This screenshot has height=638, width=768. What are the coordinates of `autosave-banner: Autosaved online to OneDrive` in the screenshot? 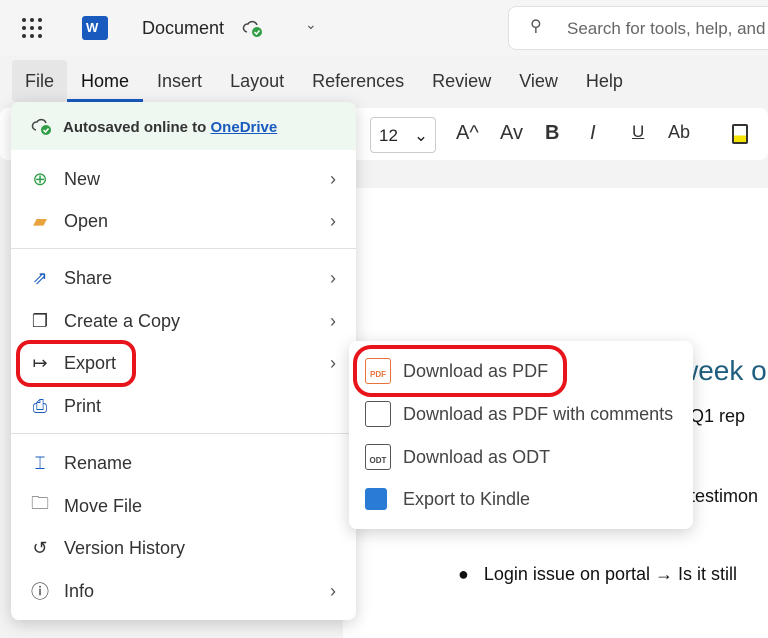 It's located at (183, 126).